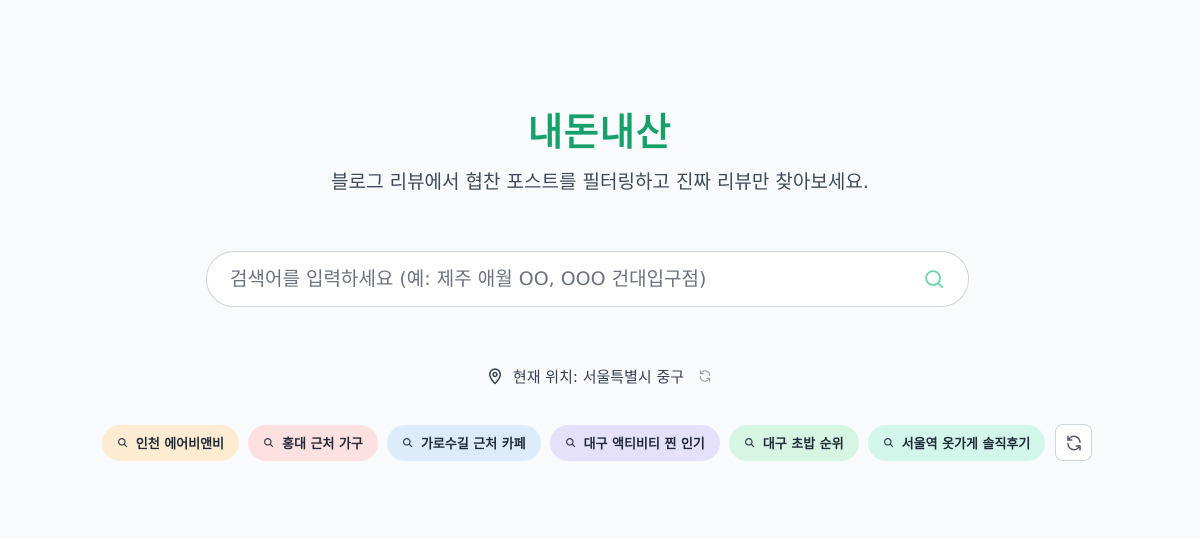 Image resolution: width=1200 pixels, height=539 pixels. I want to click on app-subtitle: 블로그 리뷰에서 협찬 포스트를 필터링하고 진짜 리뷰만 찾아보세요., so click(600, 182).